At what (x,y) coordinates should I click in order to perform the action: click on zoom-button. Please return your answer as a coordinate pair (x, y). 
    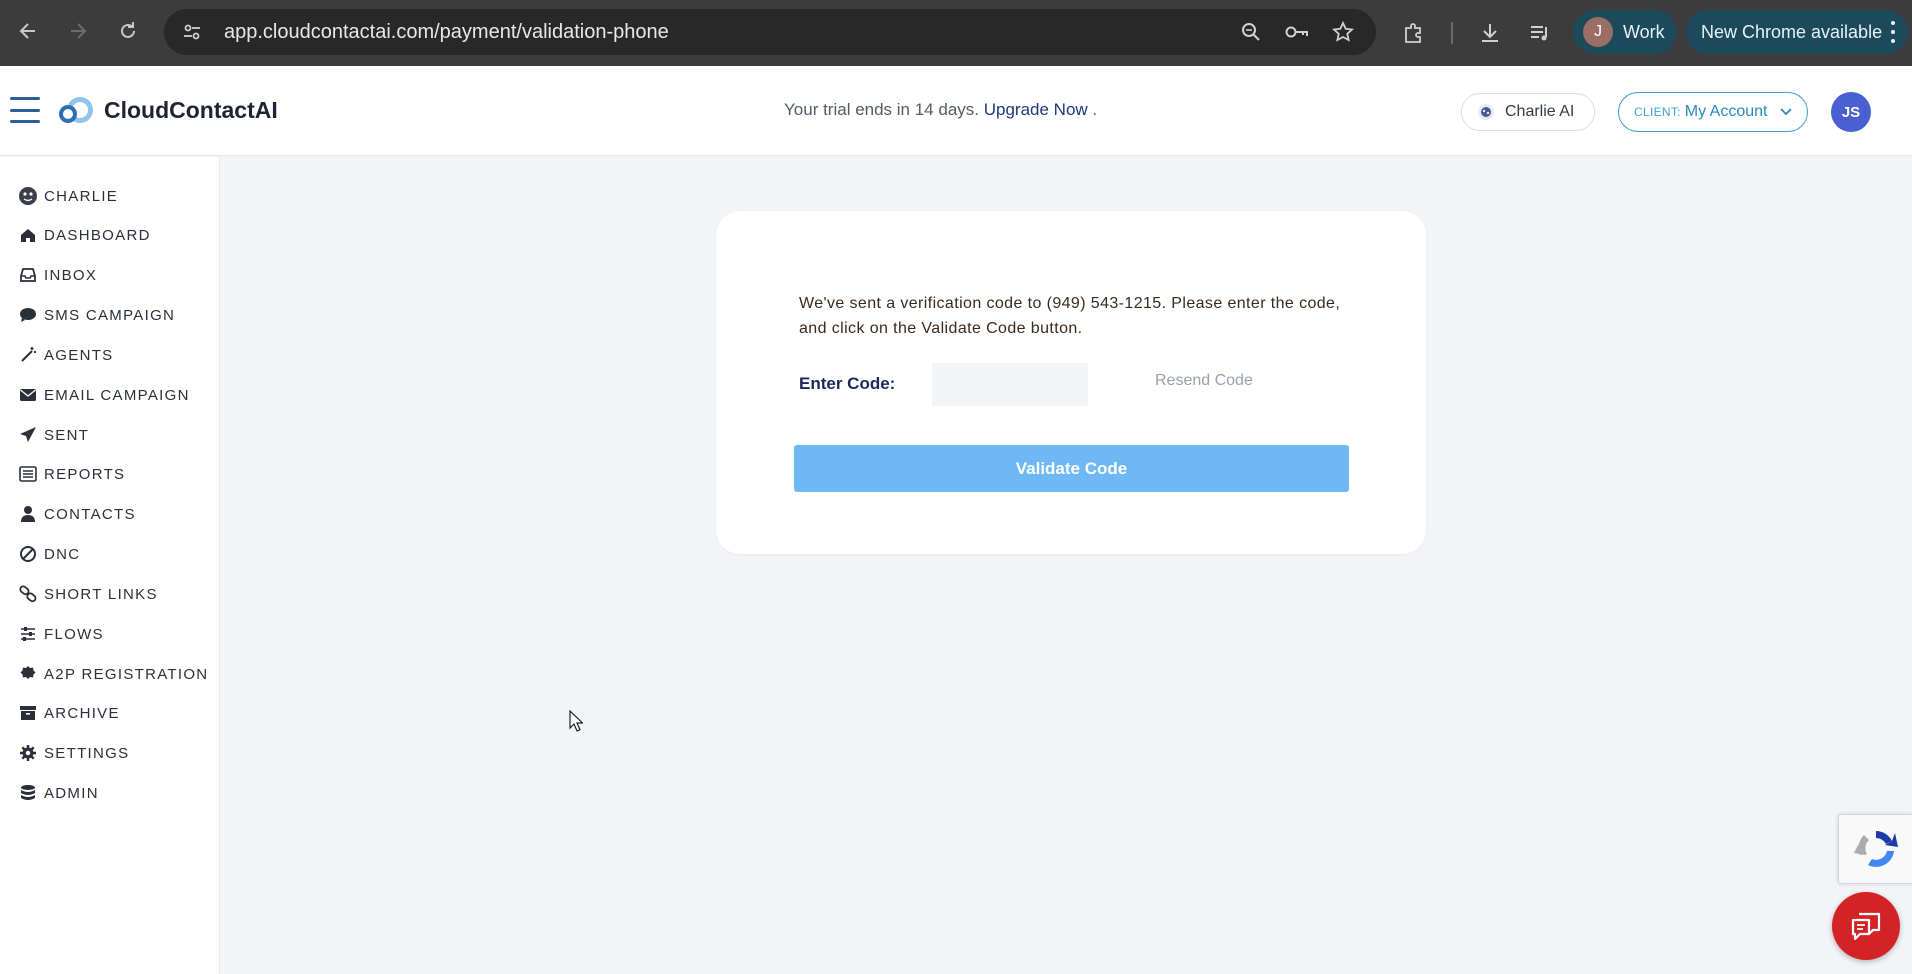
    Looking at the image, I should click on (1251, 32).